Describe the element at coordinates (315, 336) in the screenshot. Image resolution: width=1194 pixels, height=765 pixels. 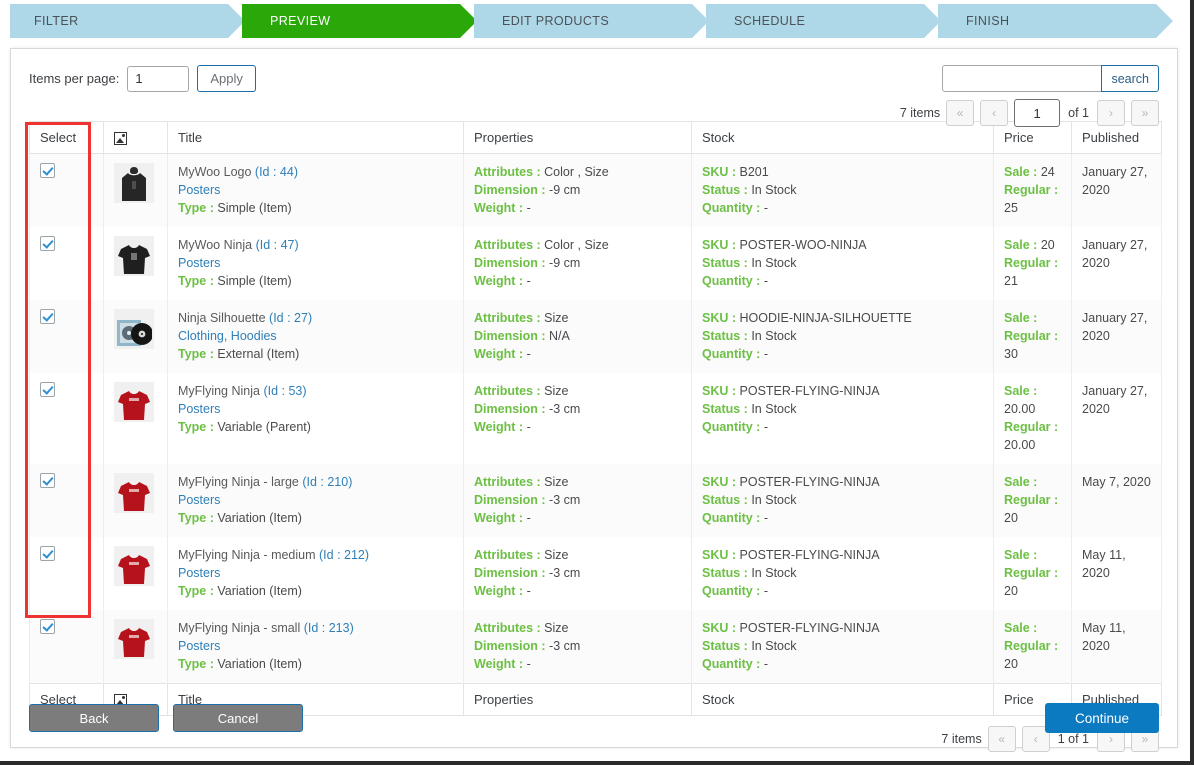
I see `product-category: Clothing, Hoodies` at that location.